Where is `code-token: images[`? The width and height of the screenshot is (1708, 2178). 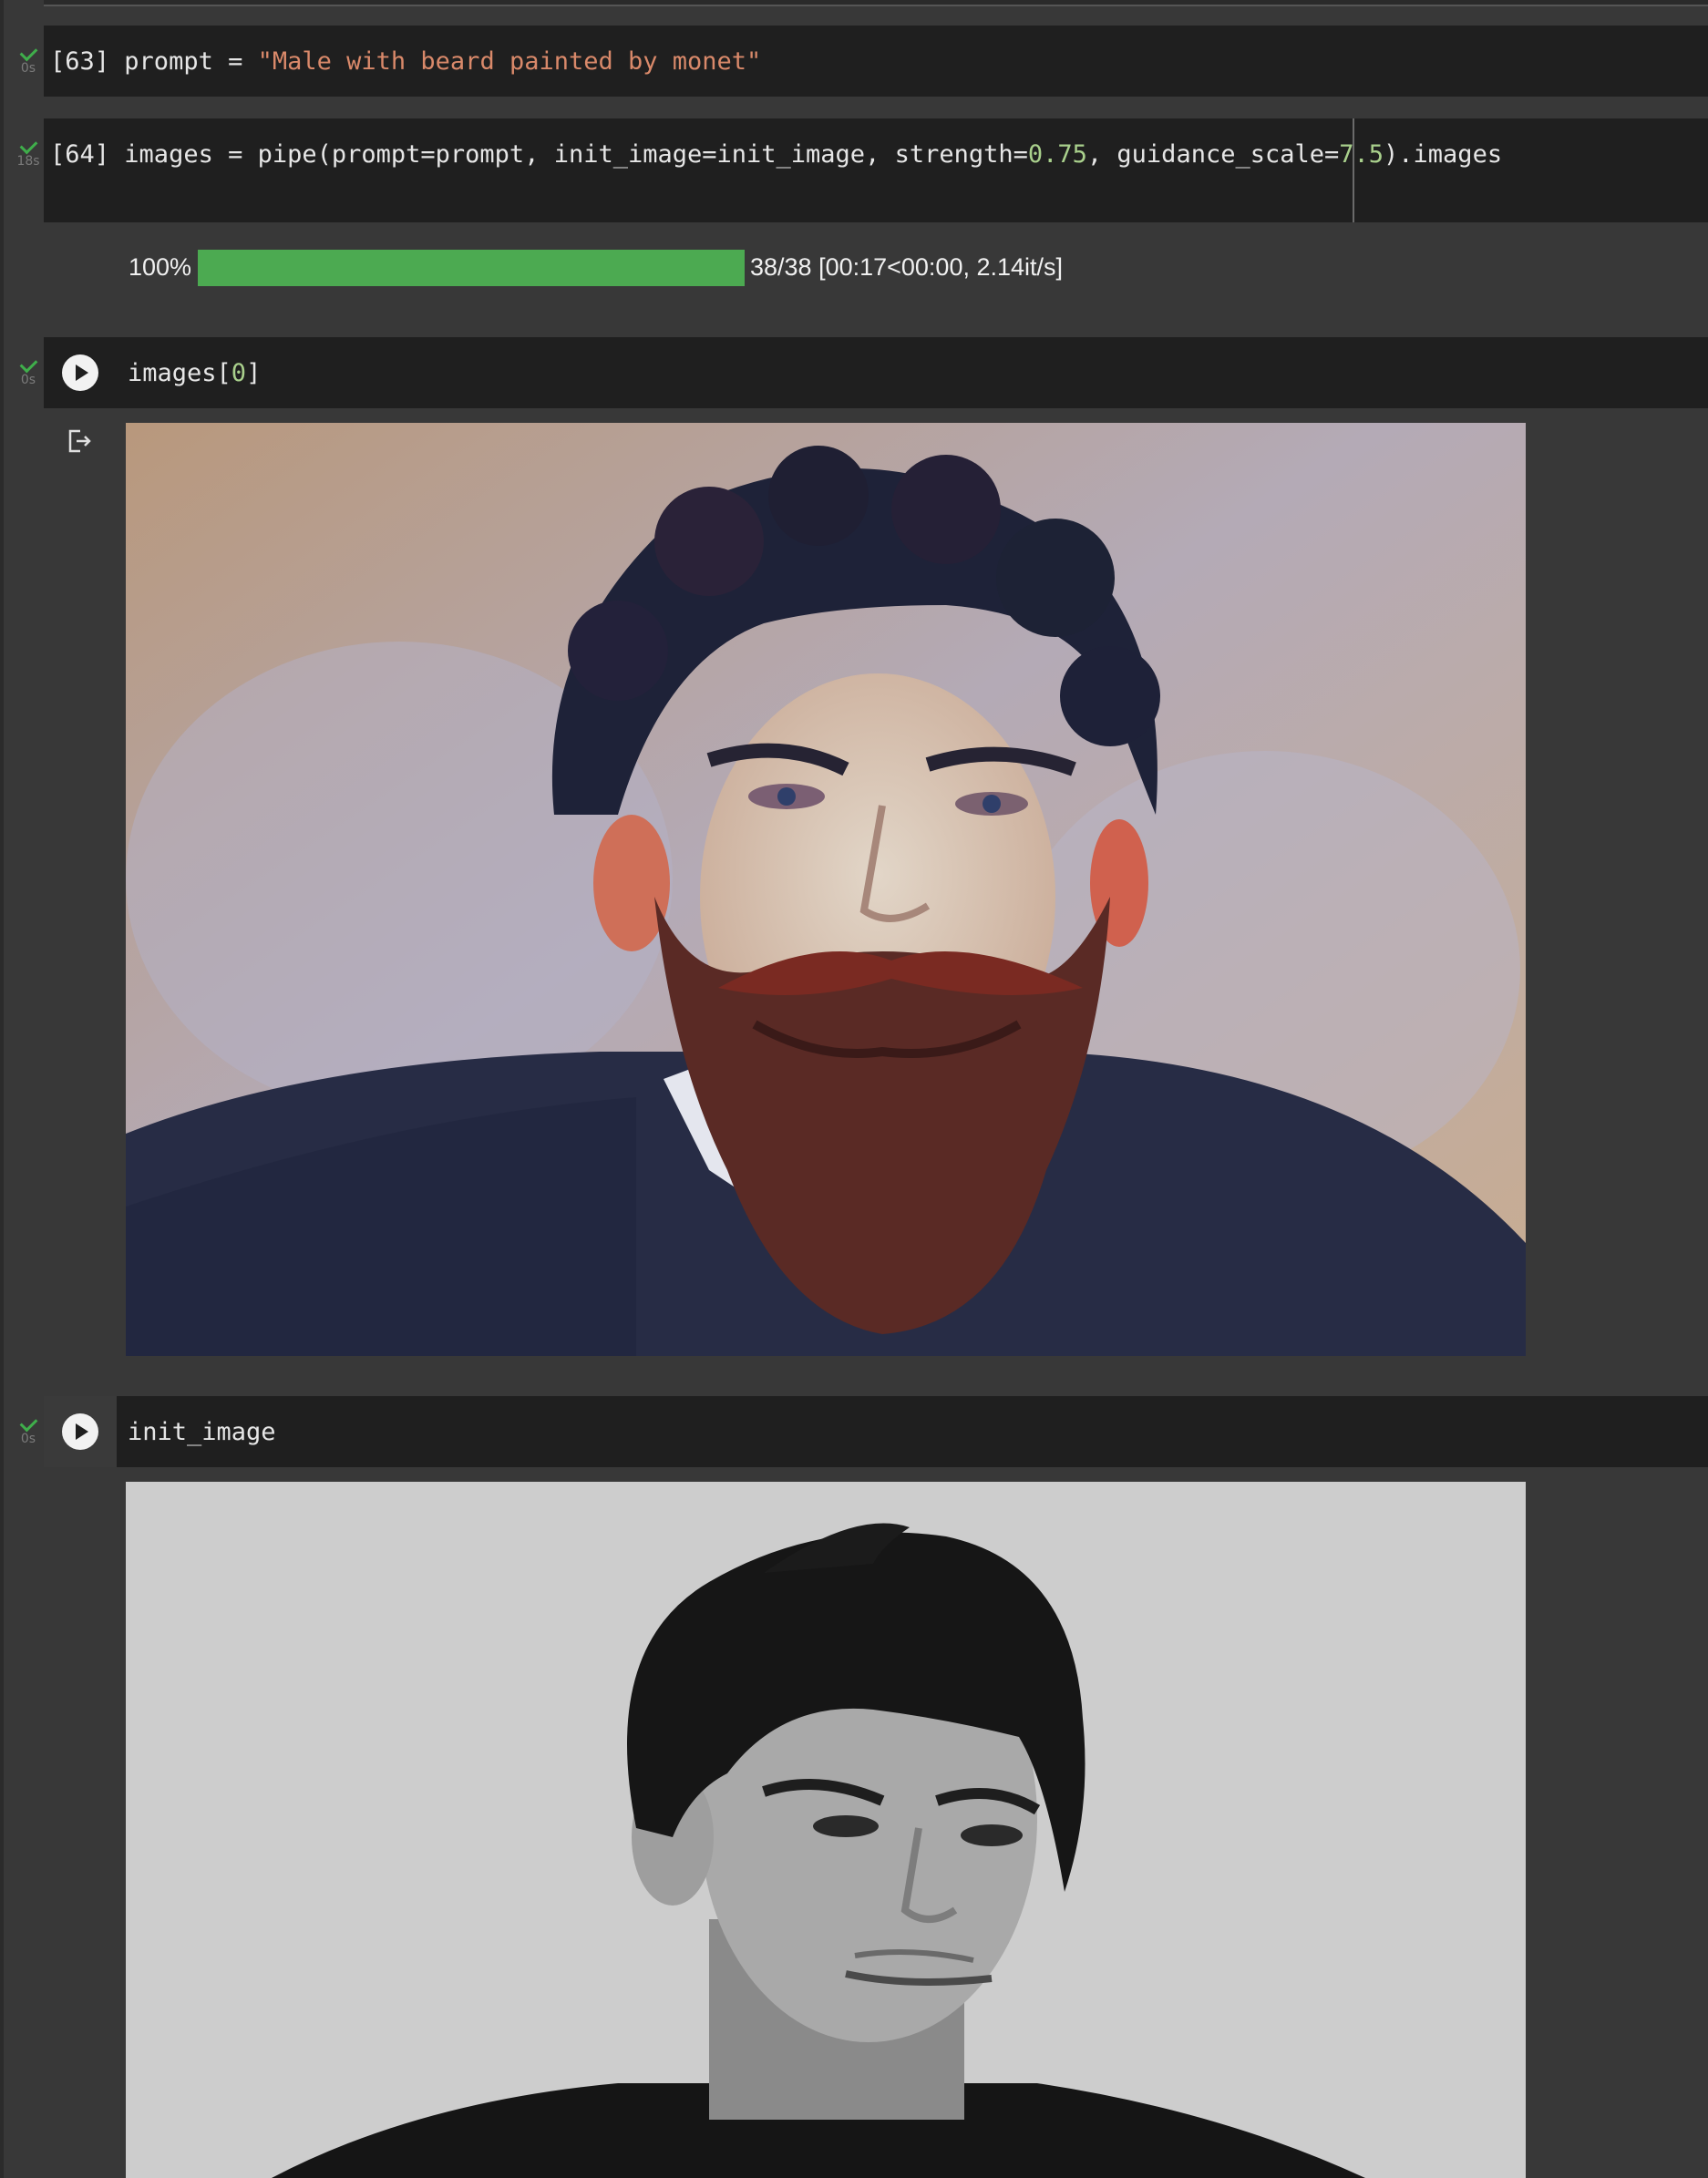 code-token: images[ is located at coordinates (180, 373).